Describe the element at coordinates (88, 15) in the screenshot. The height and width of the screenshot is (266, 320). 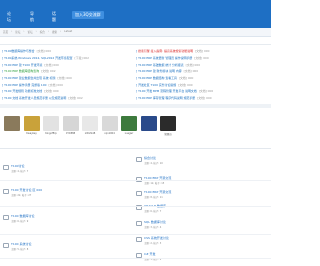
I see `nav-join-group: 加入3Q交流群` at that location.